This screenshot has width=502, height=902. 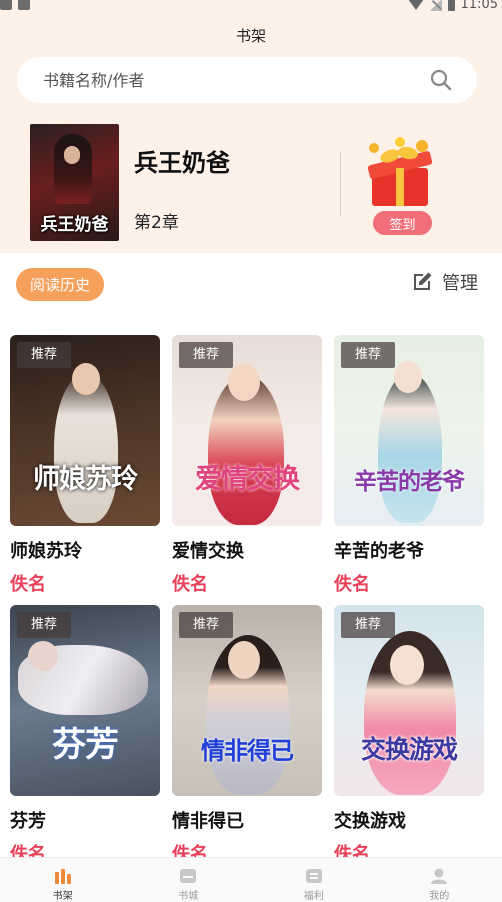 I want to click on search-bar, so click(x=247, y=80).